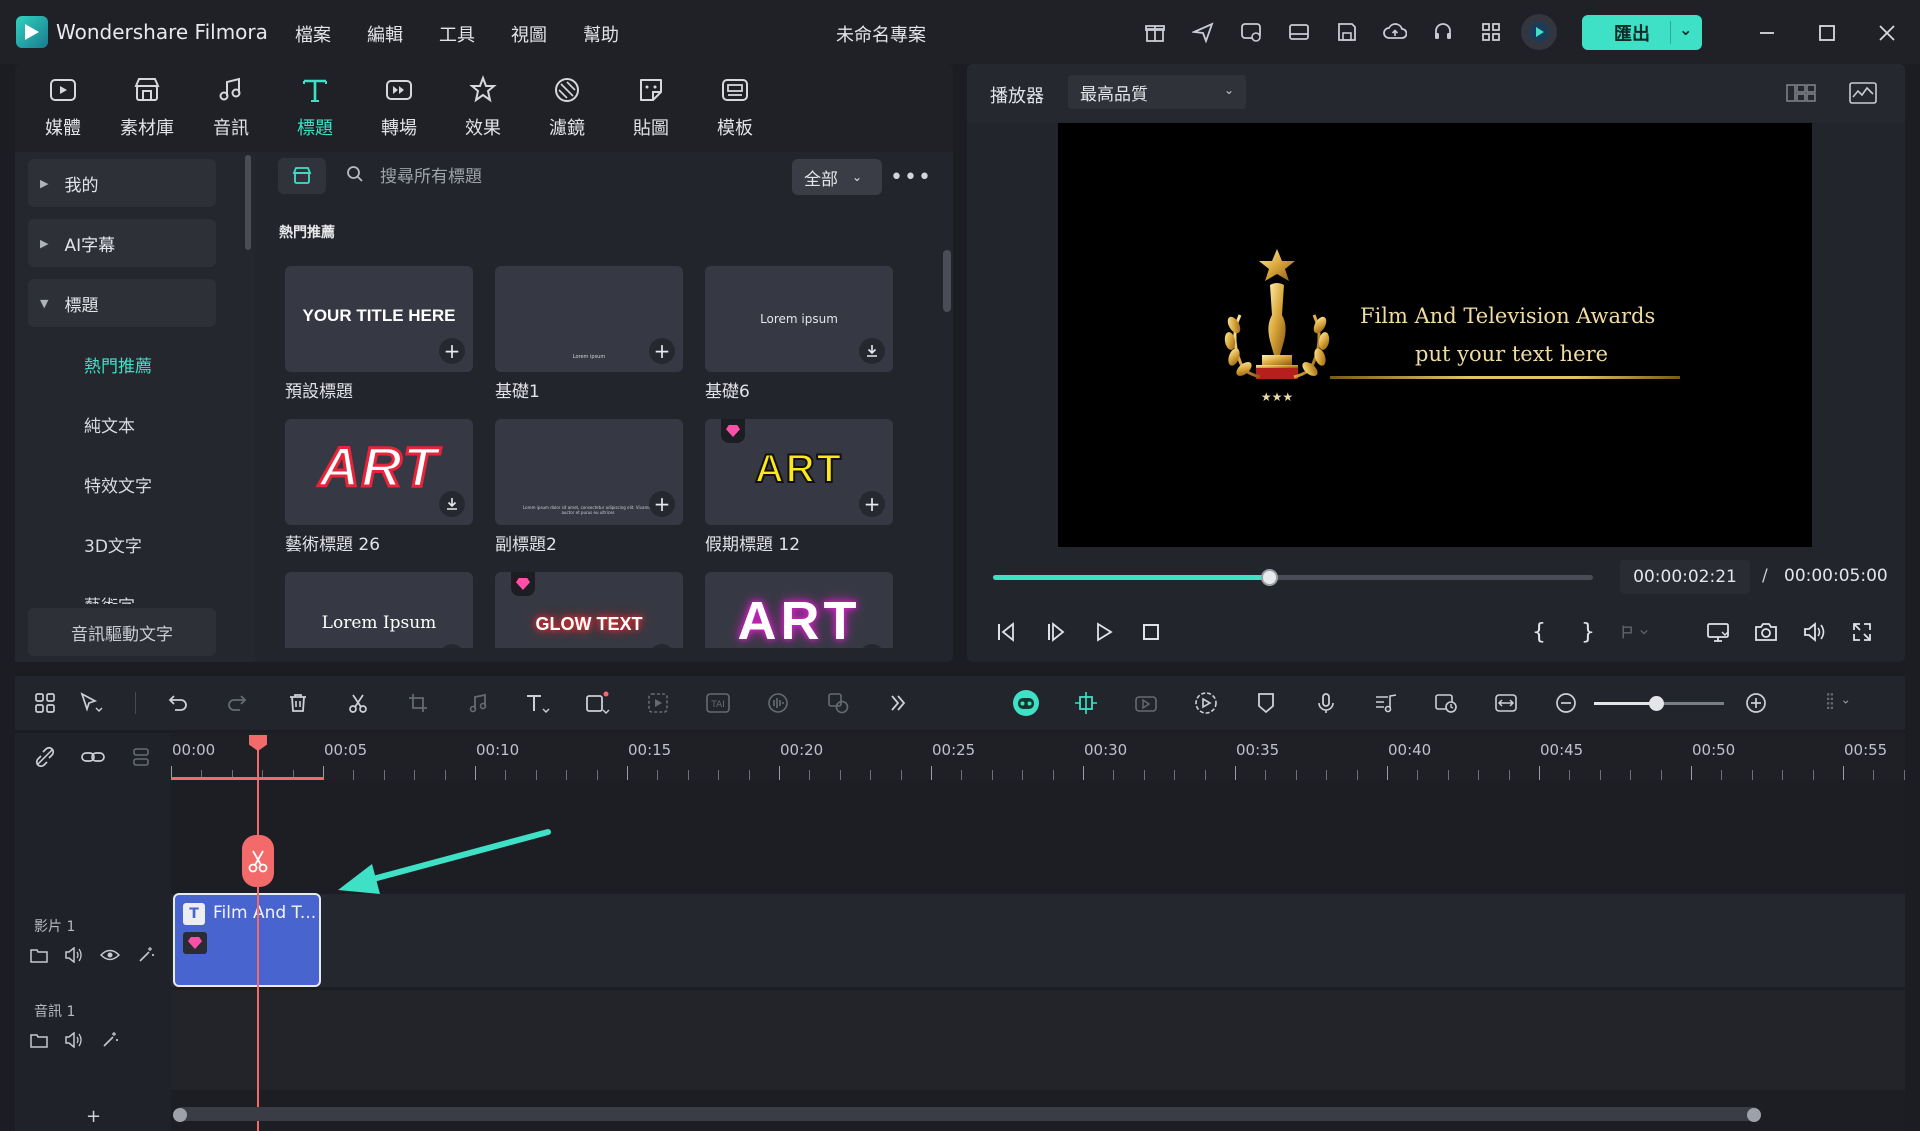 The width and height of the screenshot is (1920, 1131). I want to click on auto-reframe-icon, so click(1146, 703).